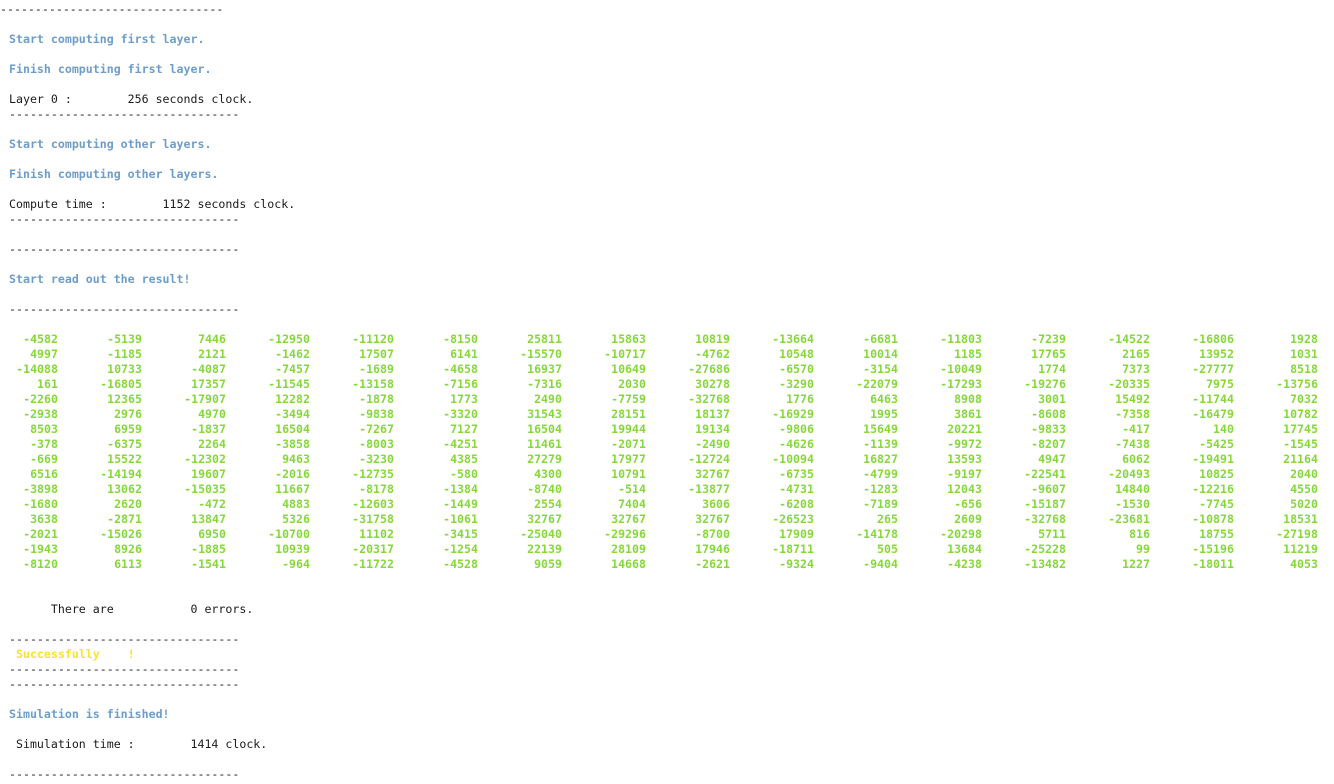 Image resolution: width=1334 pixels, height=784 pixels. Describe the element at coordinates (968, 354) in the screenshot. I see `matrix-cell: 1185` at that location.